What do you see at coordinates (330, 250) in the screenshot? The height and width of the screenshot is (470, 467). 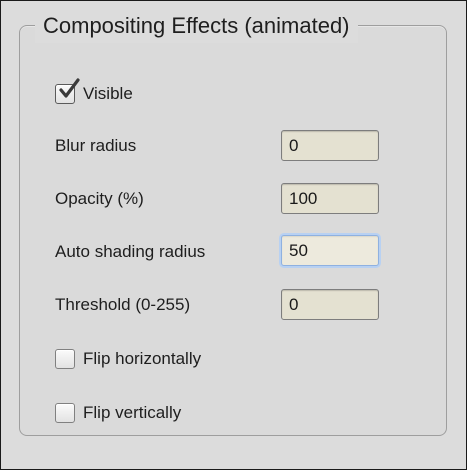 I see `auto-shading-radius-field` at bounding box center [330, 250].